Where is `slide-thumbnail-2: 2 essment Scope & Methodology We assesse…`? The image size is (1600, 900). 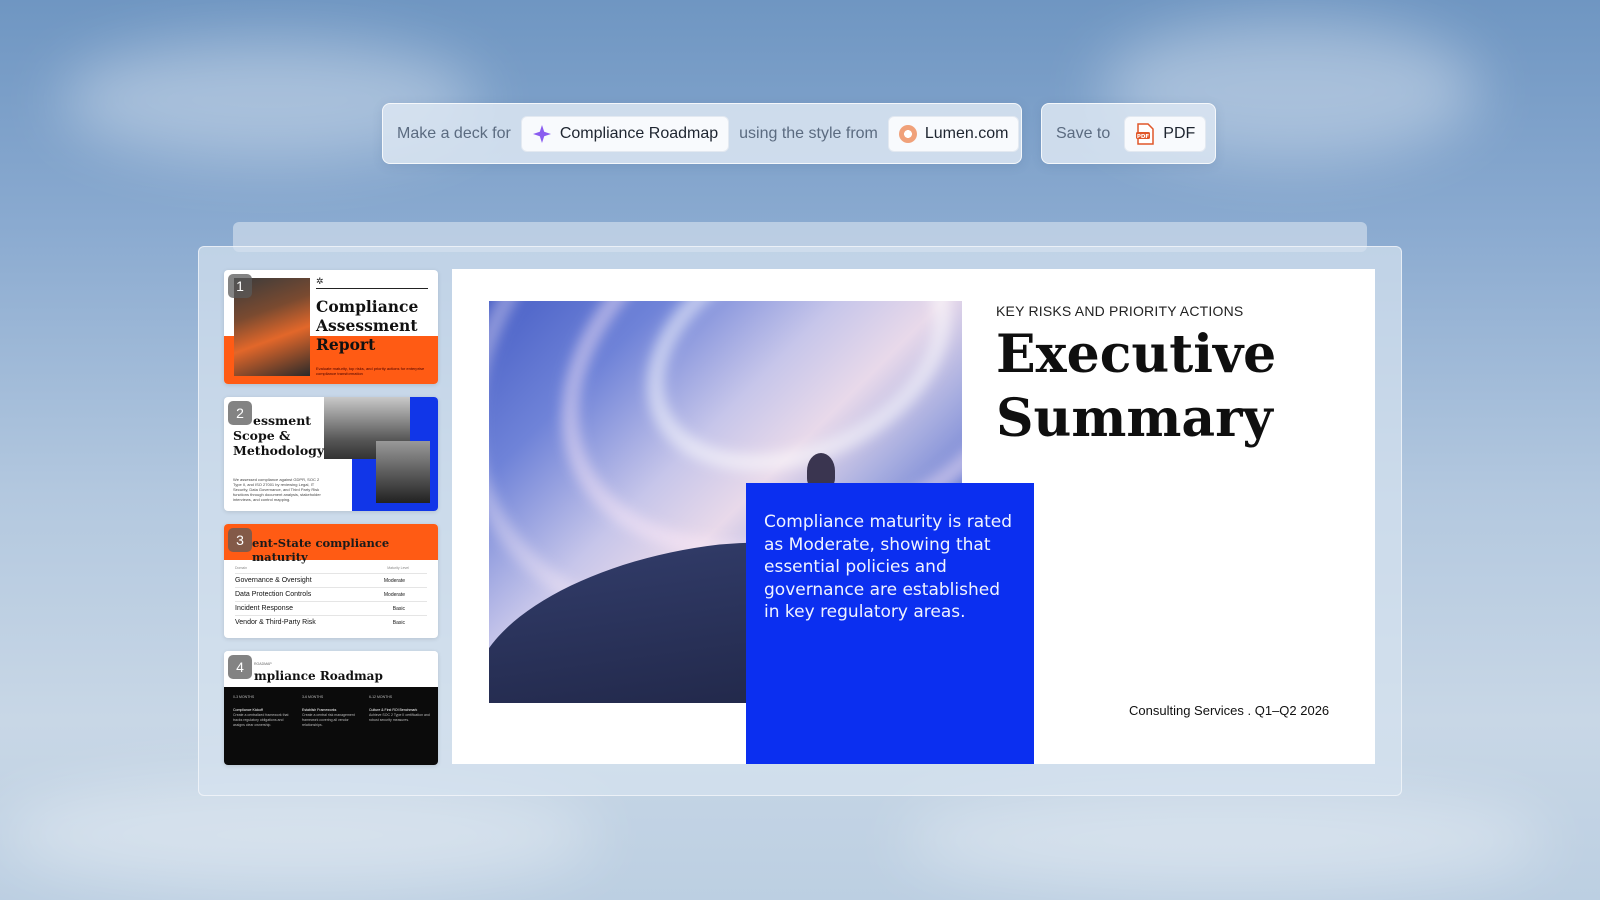 slide-thumbnail-2: 2 essment Scope & Methodology We assesse… is located at coordinates (331, 454).